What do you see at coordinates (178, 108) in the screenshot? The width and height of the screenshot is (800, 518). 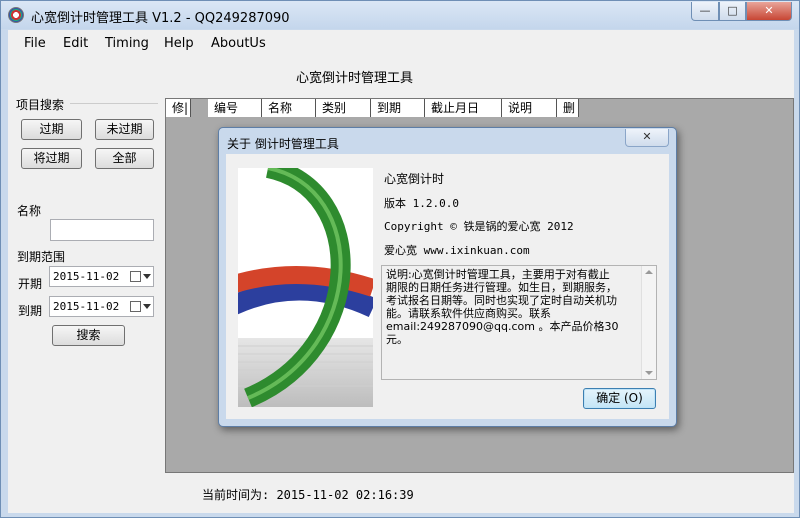 I see `column-edit: 修|` at bounding box center [178, 108].